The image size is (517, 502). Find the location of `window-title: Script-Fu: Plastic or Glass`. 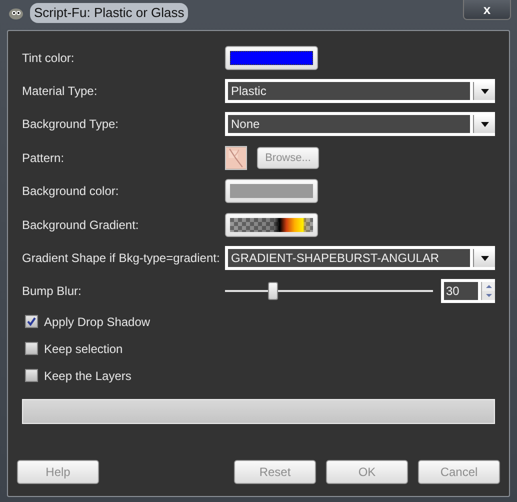

window-title: Script-Fu: Plastic or Glass is located at coordinates (109, 13).